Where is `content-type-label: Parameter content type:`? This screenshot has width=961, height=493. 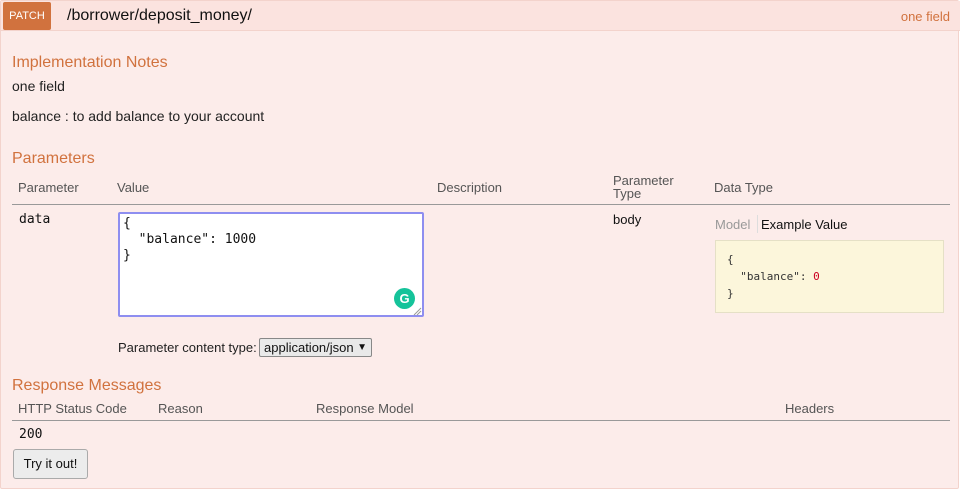
content-type-label: Parameter content type: is located at coordinates (187, 347).